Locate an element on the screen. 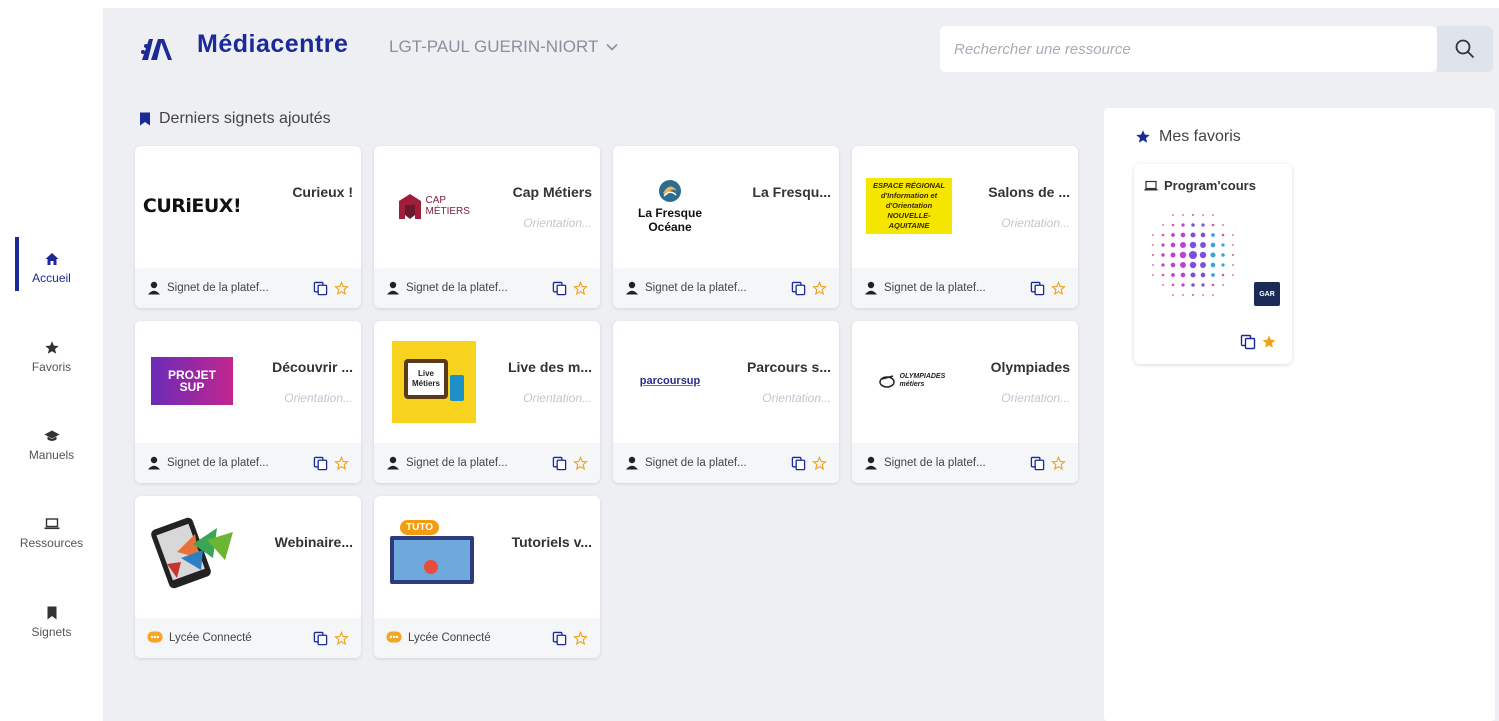 This screenshot has height=721, width=1499. laptop-icon is located at coordinates (1151, 185).